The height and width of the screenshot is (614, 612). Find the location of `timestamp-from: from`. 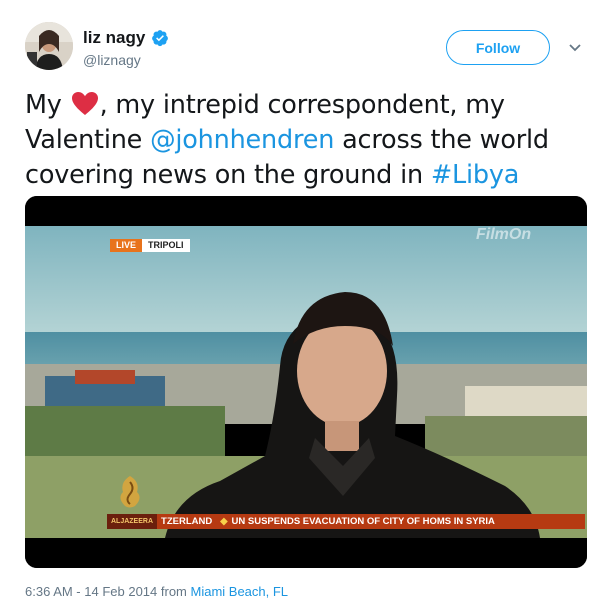

timestamp-from: from is located at coordinates (174, 591).